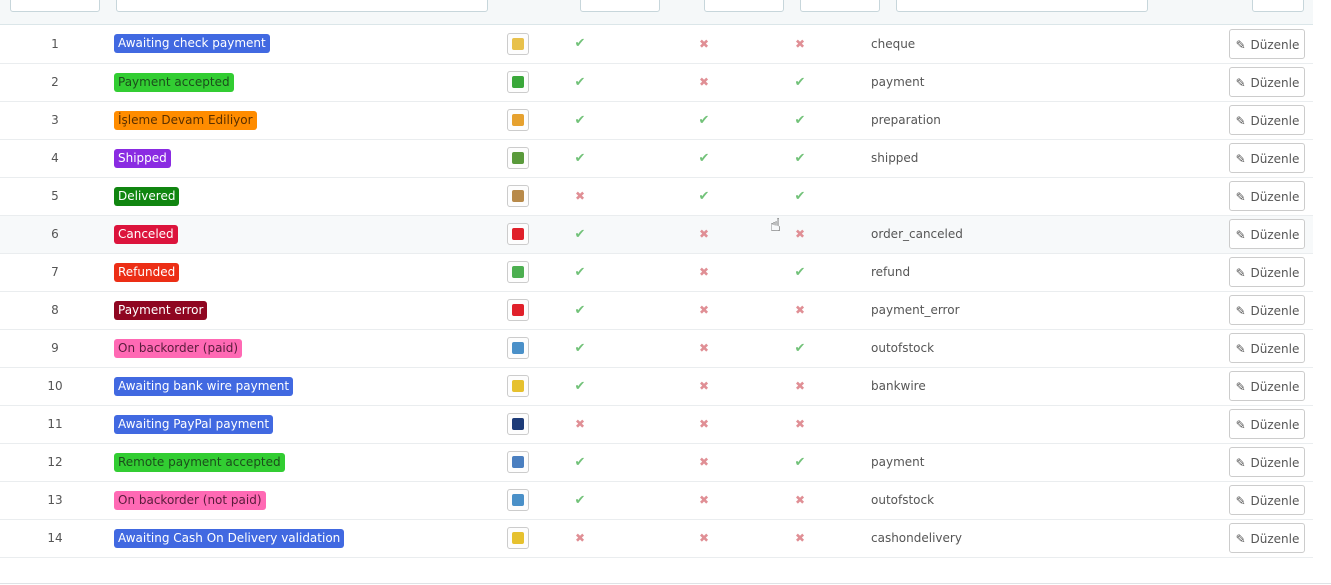 Image resolution: width=1331 pixels, height=585 pixels. Describe the element at coordinates (185, 120) in the screenshot. I see `status-badge: İşleme Devam Ediliyor` at that location.